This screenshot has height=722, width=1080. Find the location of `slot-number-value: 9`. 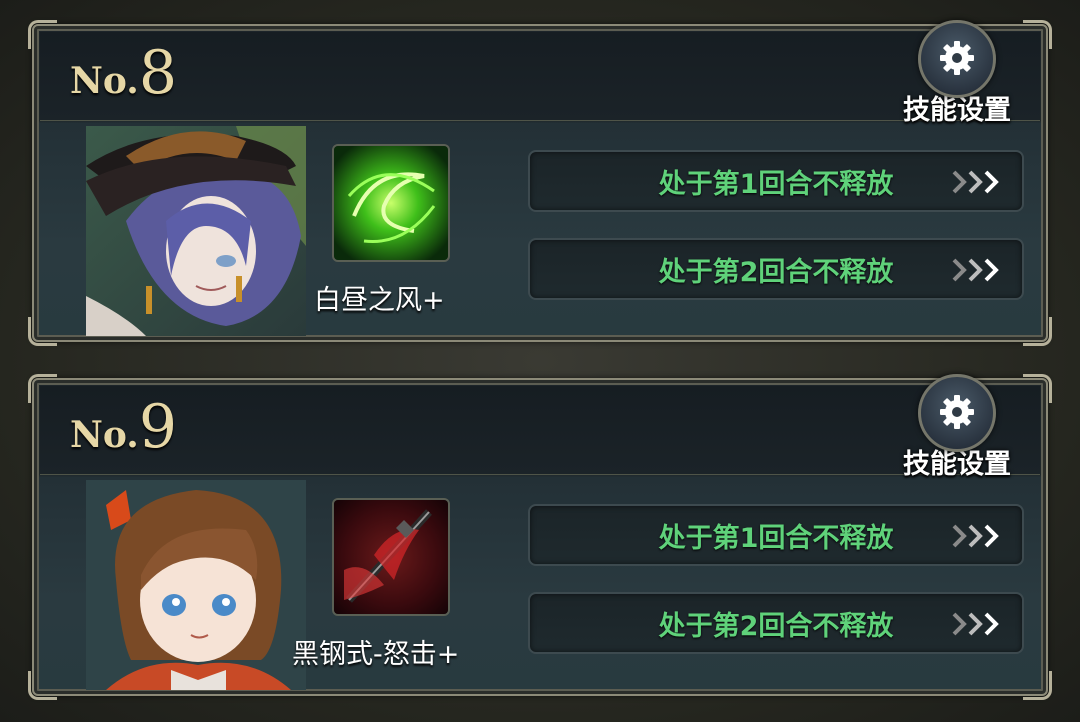

slot-number-value: 9 is located at coordinates (158, 427).